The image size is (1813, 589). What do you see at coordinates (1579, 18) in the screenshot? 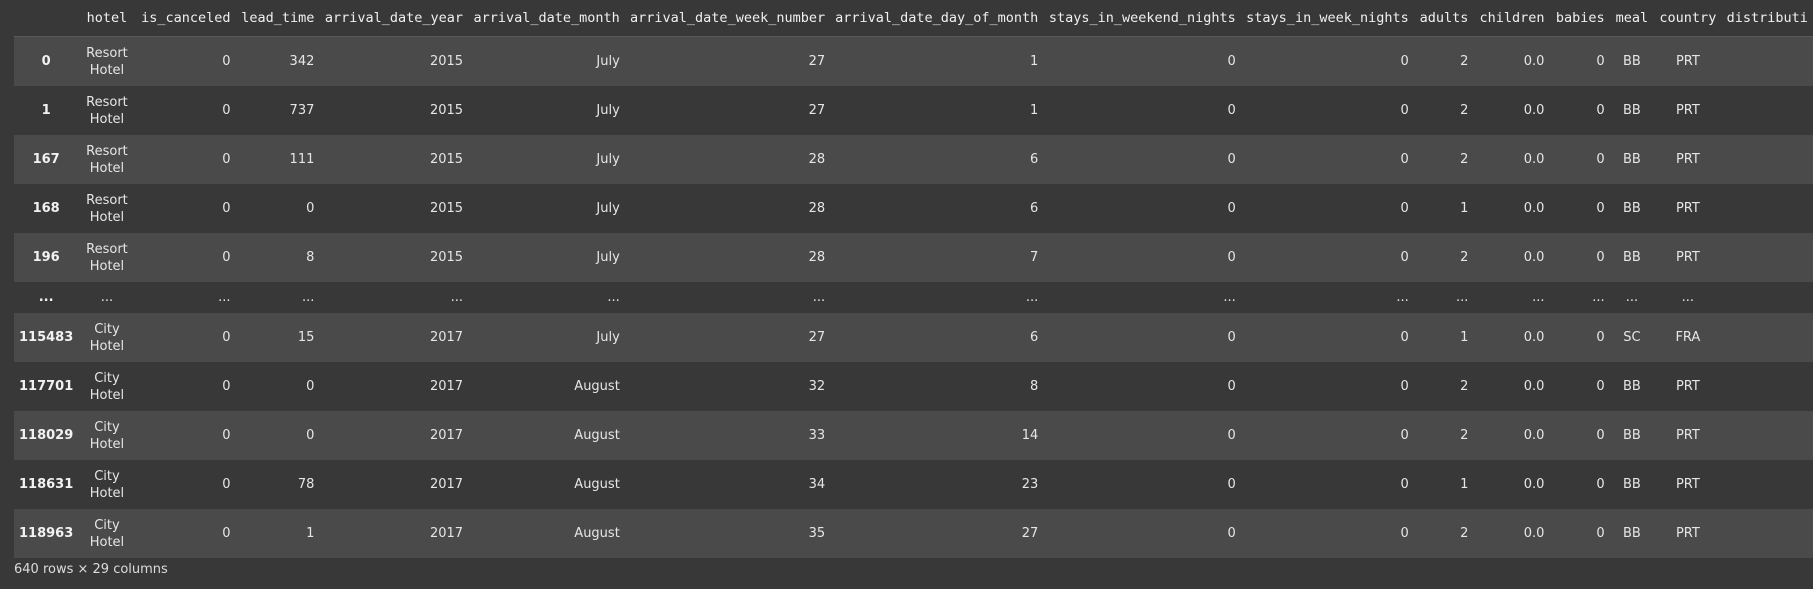
I see `column-header-babies: babies` at bounding box center [1579, 18].